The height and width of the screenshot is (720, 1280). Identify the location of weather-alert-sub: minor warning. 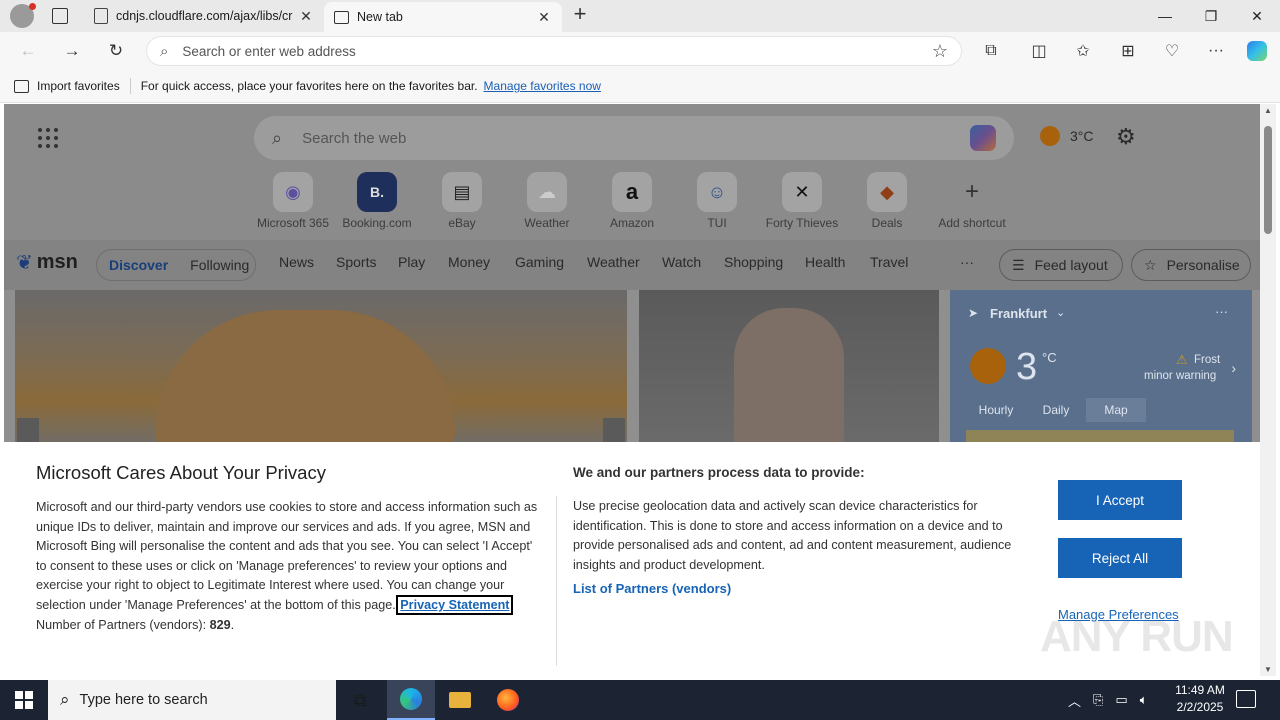
(1180, 376).